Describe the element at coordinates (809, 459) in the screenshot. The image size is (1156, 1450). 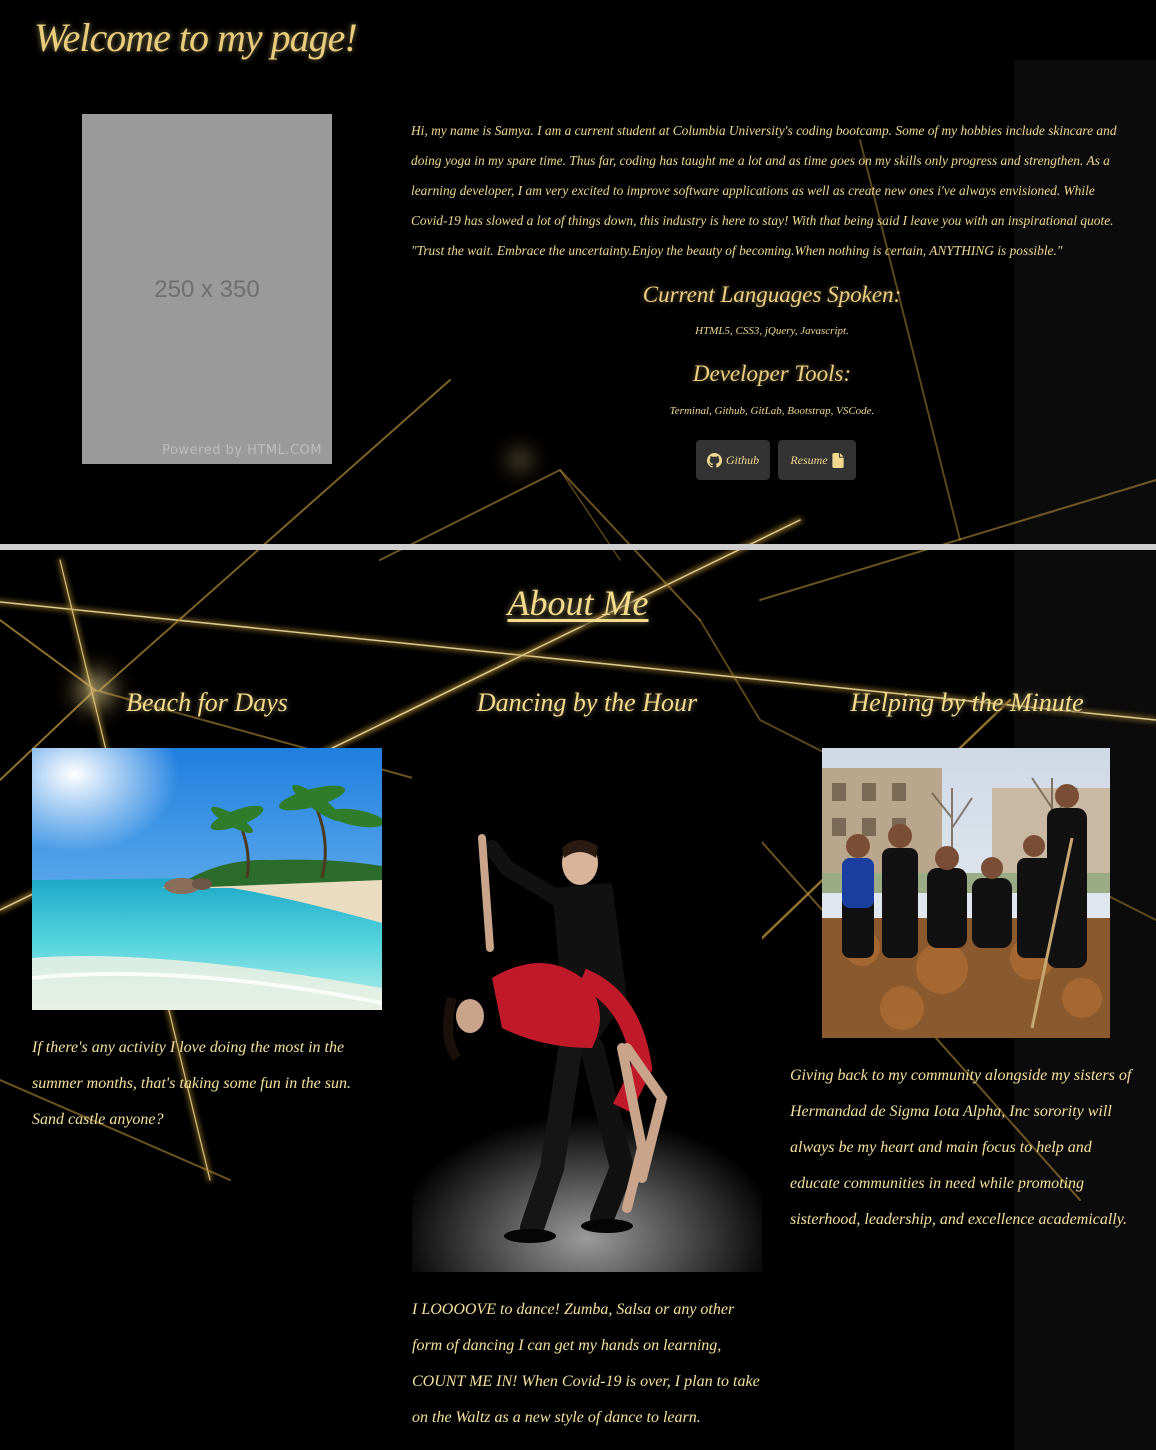
I see `resume-button-label: Resume` at that location.